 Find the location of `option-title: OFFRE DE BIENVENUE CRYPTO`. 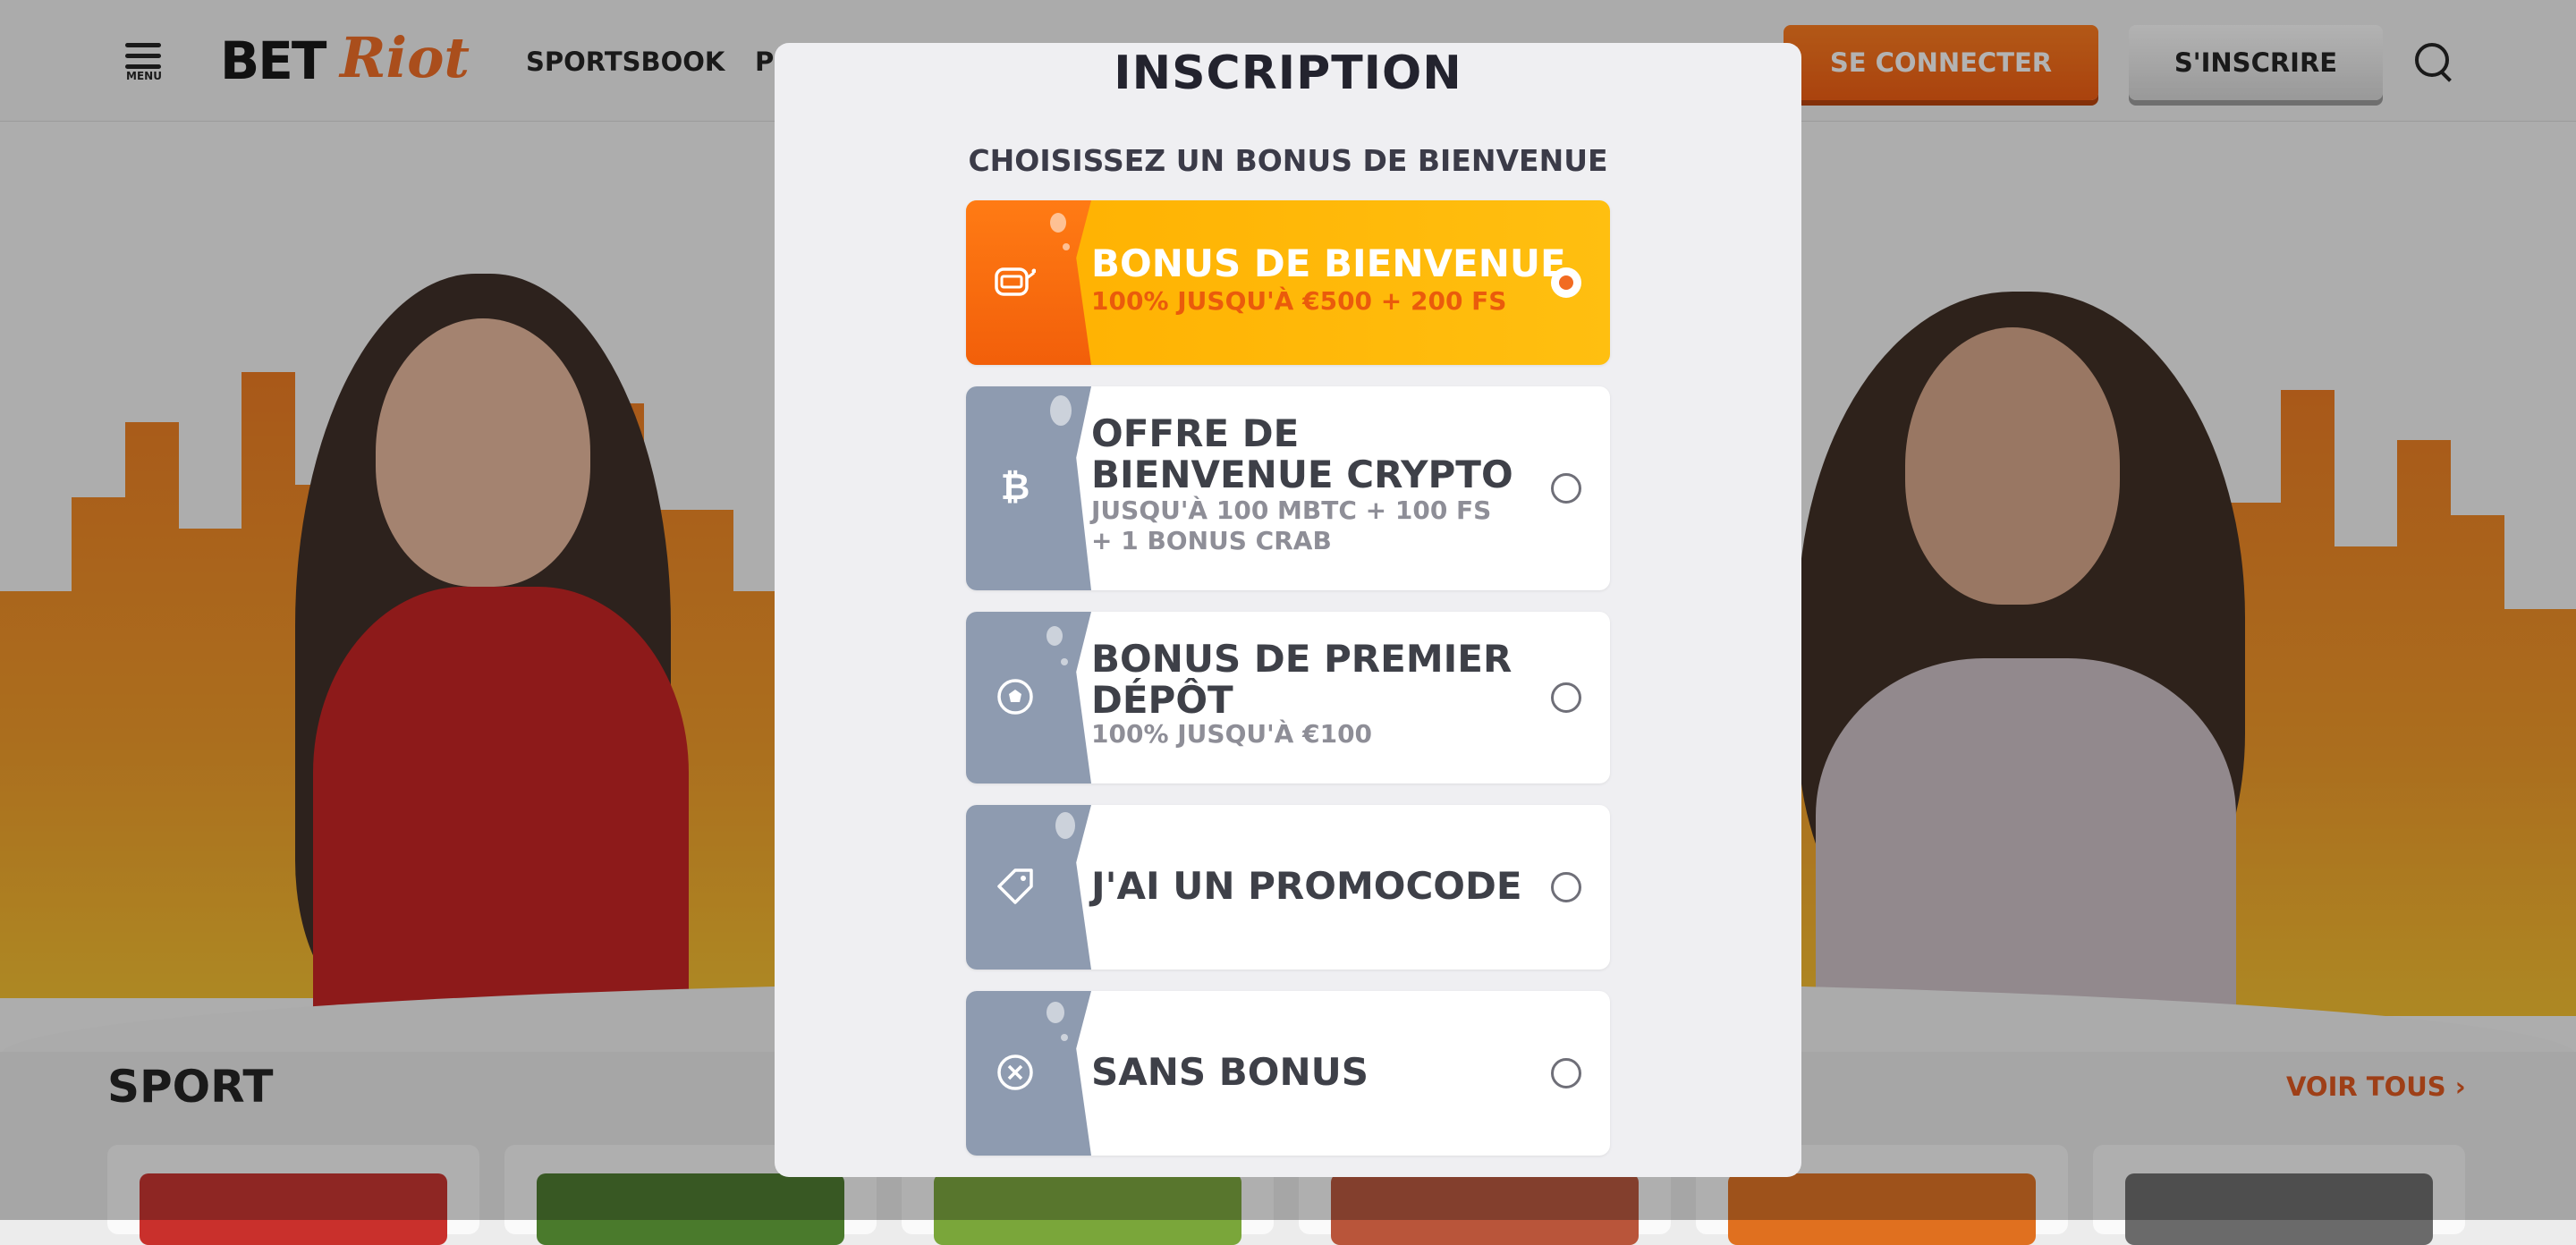

option-title: OFFRE DE BIENVENUE CRYPTO is located at coordinates (1302, 454).